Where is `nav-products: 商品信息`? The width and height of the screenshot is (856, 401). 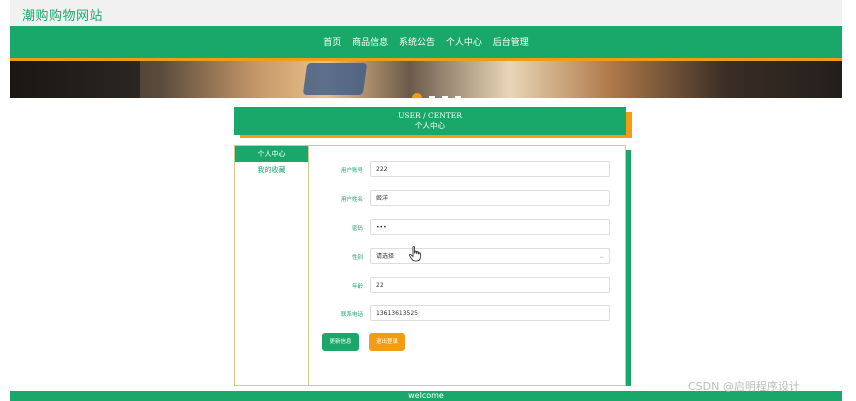 nav-products: 商品信息 is located at coordinates (370, 41).